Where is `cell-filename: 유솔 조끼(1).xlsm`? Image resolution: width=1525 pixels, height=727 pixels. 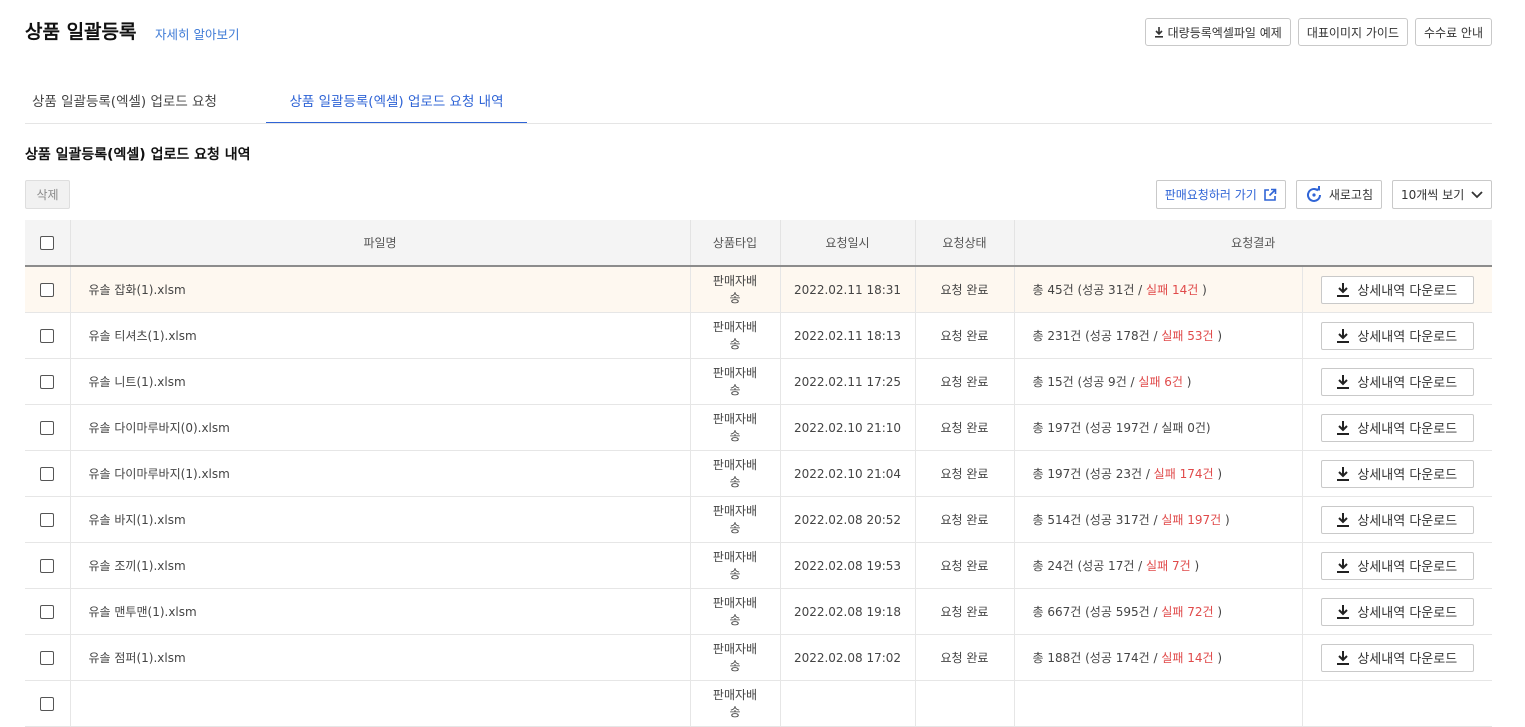 cell-filename: 유솔 조끼(1).xlsm is located at coordinates (380, 565).